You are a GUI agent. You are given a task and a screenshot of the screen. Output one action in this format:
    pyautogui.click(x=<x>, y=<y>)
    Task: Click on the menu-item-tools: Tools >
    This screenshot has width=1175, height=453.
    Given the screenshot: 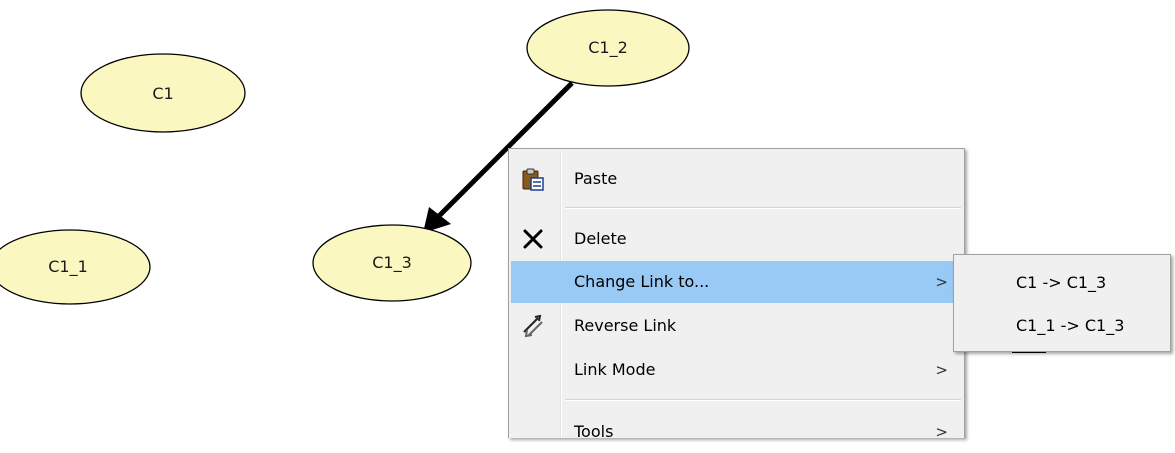 What is the action you would take?
    pyautogui.click(x=736, y=432)
    